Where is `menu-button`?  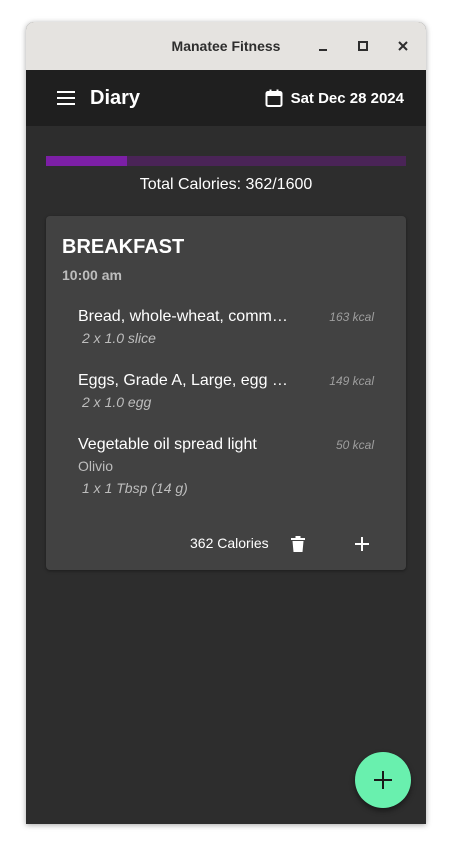
menu-button is located at coordinates (66, 98).